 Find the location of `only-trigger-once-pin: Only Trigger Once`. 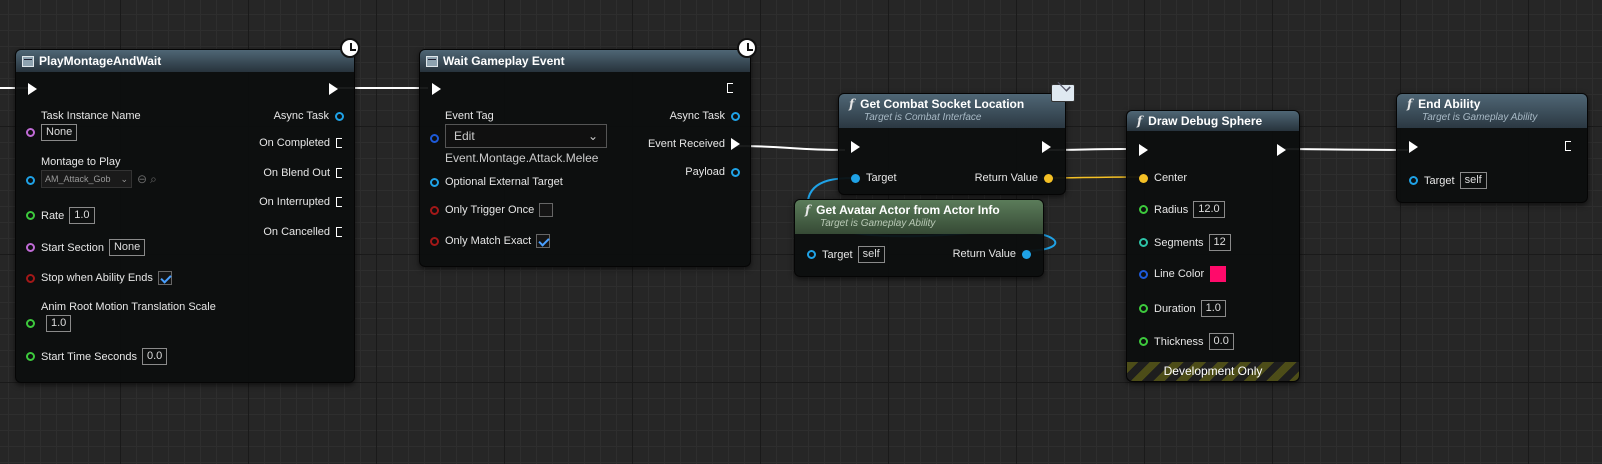

only-trigger-once-pin: Only Trigger Once is located at coordinates (492, 210).